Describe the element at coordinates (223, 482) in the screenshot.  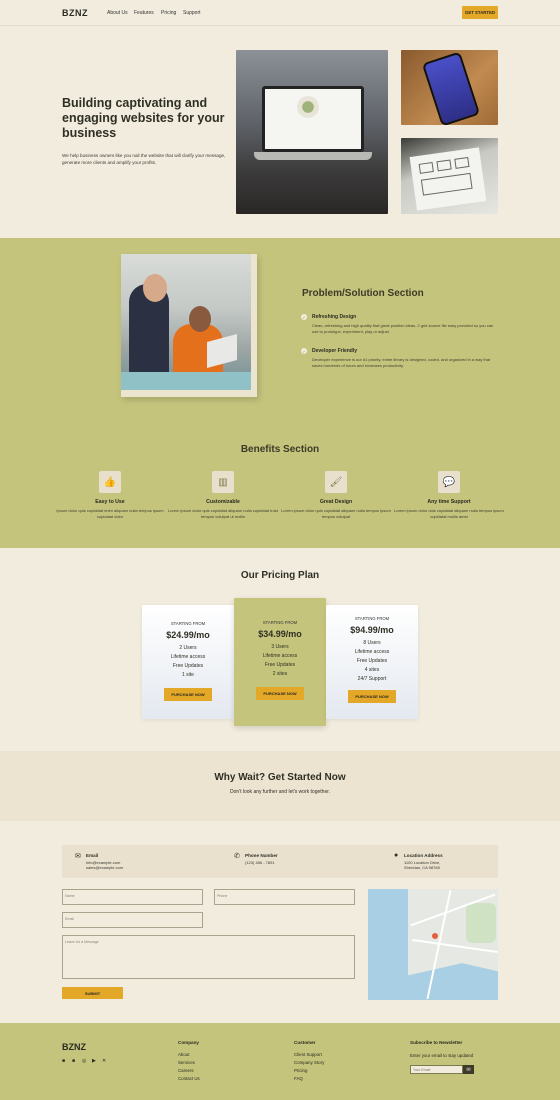
I see `layout-icon: ▥` at that location.